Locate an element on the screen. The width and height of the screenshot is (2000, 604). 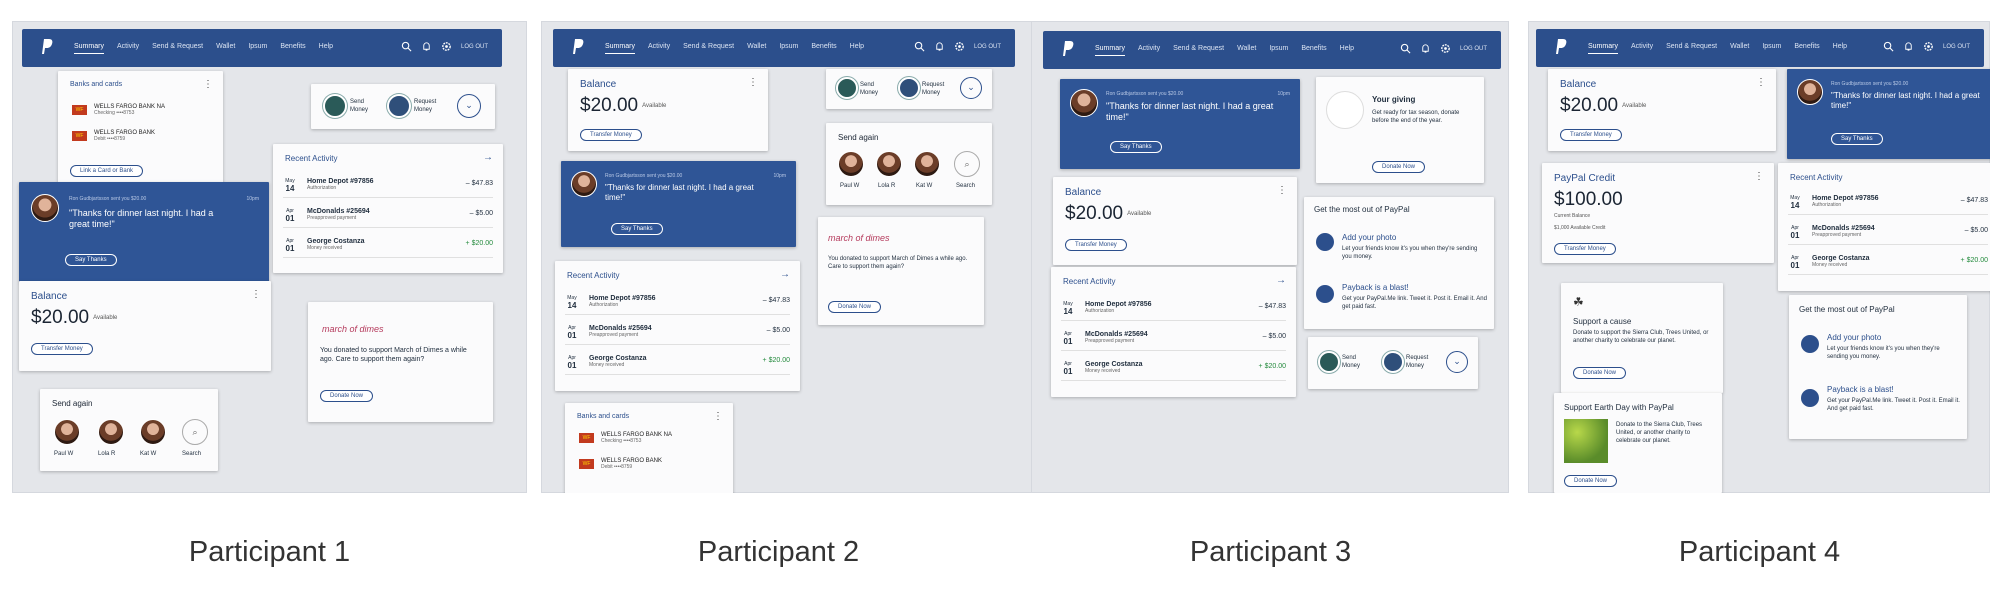
most-item-title: Add your photo is located at coordinates (1854, 337).